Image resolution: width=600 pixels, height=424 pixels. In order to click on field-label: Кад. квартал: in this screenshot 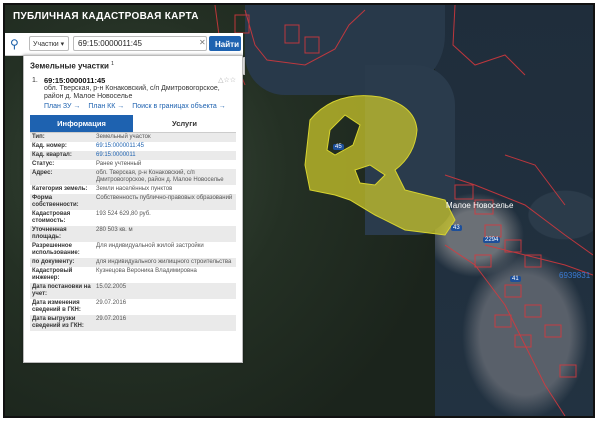, I will do `click(62, 155)`.